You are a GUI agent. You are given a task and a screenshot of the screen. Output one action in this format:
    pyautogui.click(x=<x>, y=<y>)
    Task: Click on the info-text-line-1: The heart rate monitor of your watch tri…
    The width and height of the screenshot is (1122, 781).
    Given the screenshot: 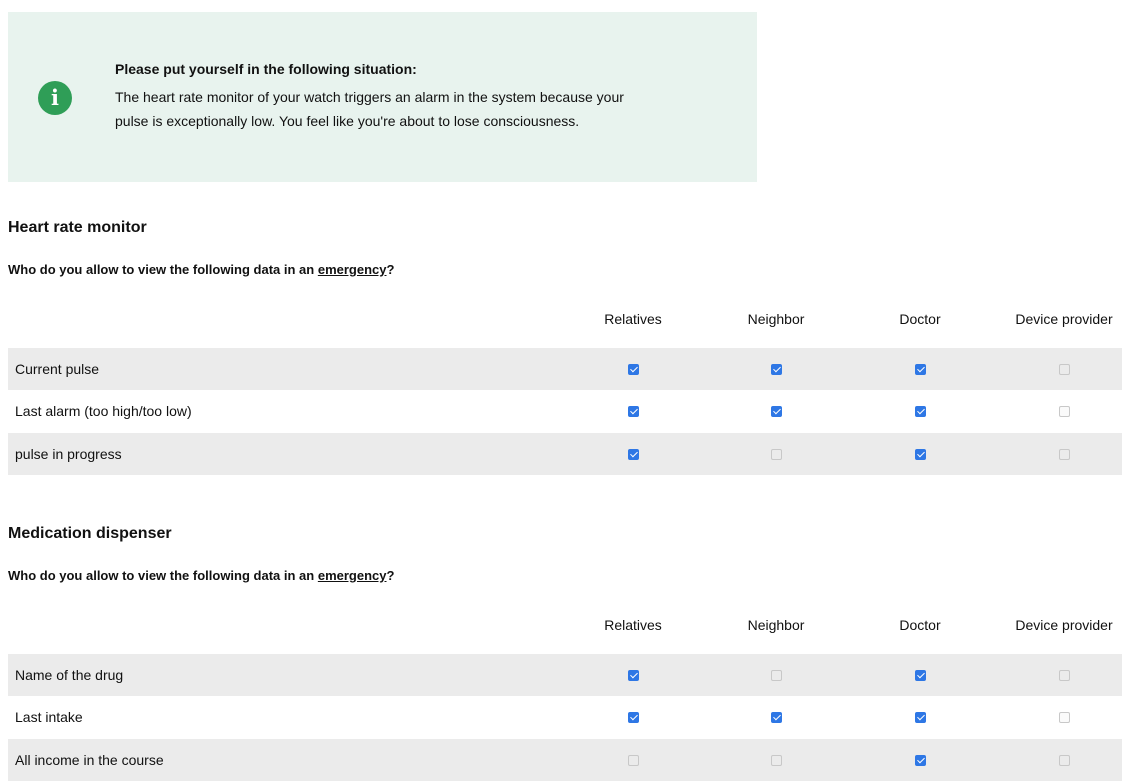 What is the action you would take?
    pyautogui.click(x=369, y=97)
    